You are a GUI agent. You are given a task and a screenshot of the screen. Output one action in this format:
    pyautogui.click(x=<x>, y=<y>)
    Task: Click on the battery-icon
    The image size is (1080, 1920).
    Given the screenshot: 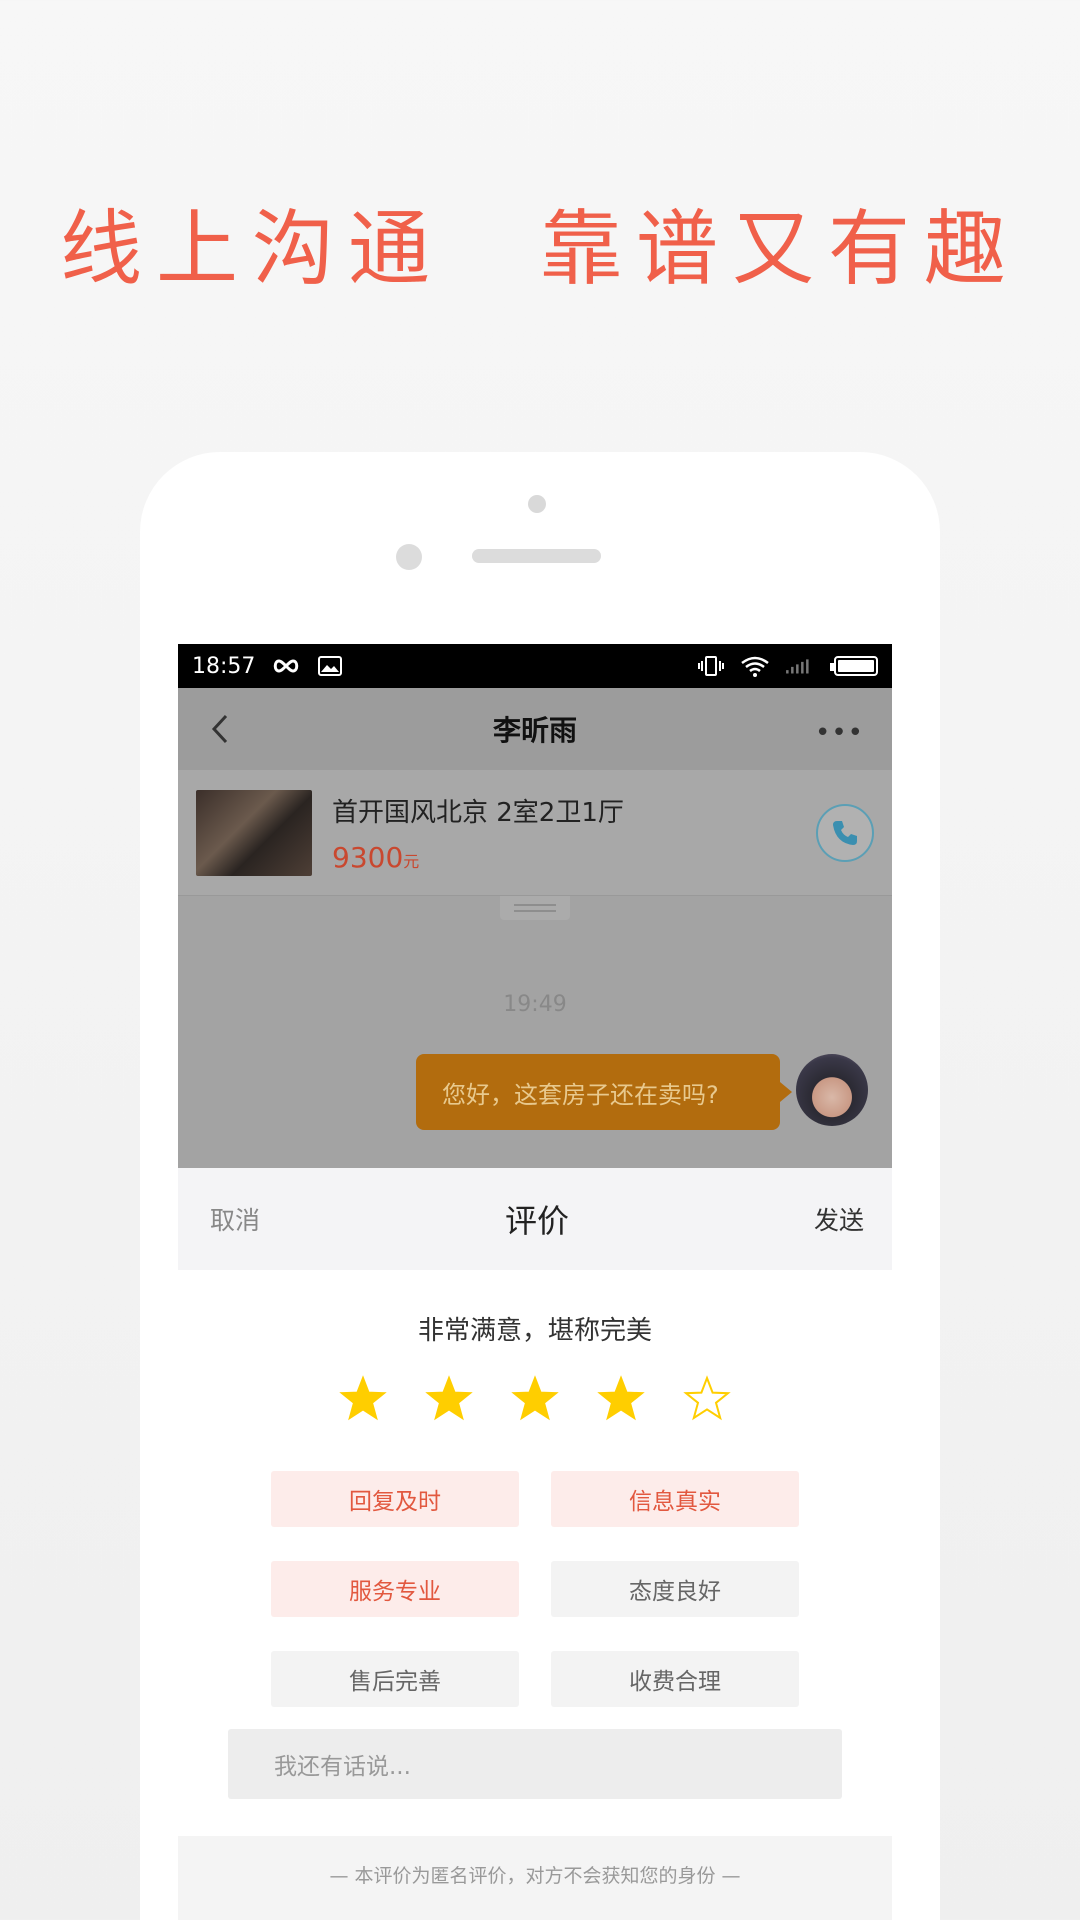 What is the action you would take?
    pyautogui.click(x=854, y=666)
    